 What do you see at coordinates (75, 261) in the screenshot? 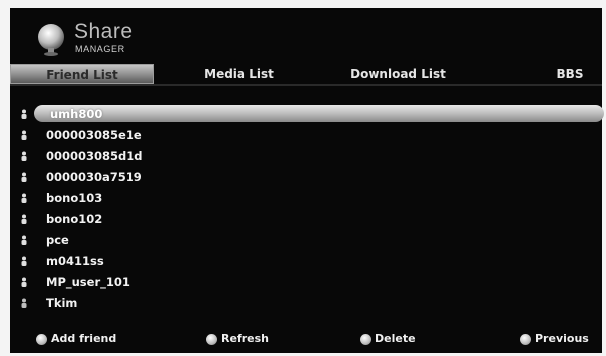
I see `friend-name: m0411ss` at bounding box center [75, 261].